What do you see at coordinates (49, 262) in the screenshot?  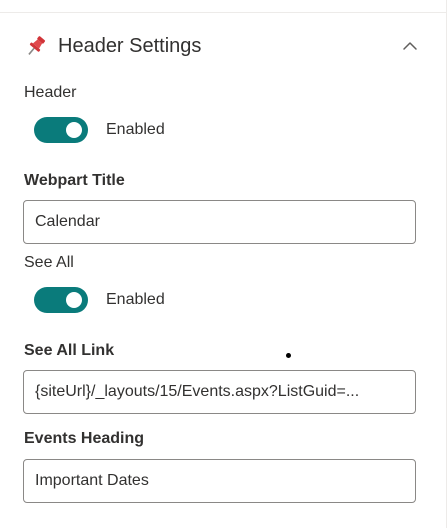 I see `see-all-label: See All` at bounding box center [49, 262].